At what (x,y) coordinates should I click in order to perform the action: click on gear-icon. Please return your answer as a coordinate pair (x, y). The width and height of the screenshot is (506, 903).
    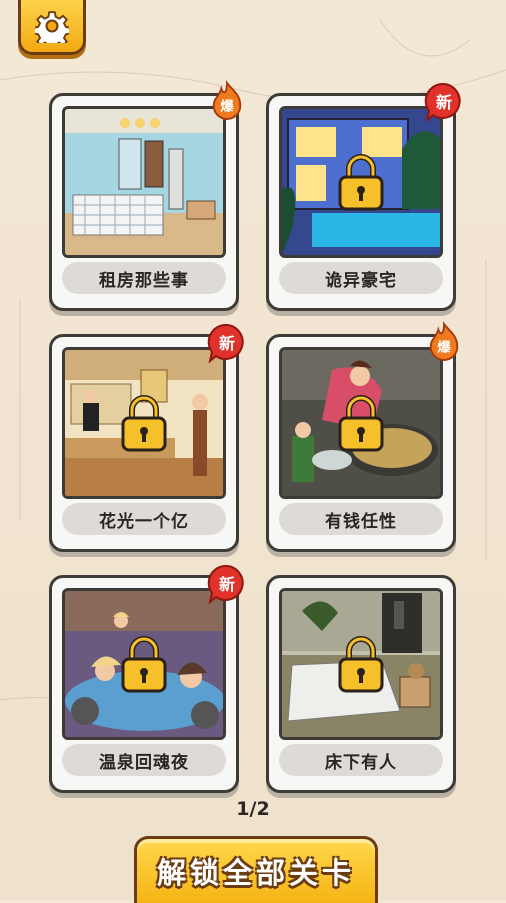
    Looking at the image, I should click on (52, 27).